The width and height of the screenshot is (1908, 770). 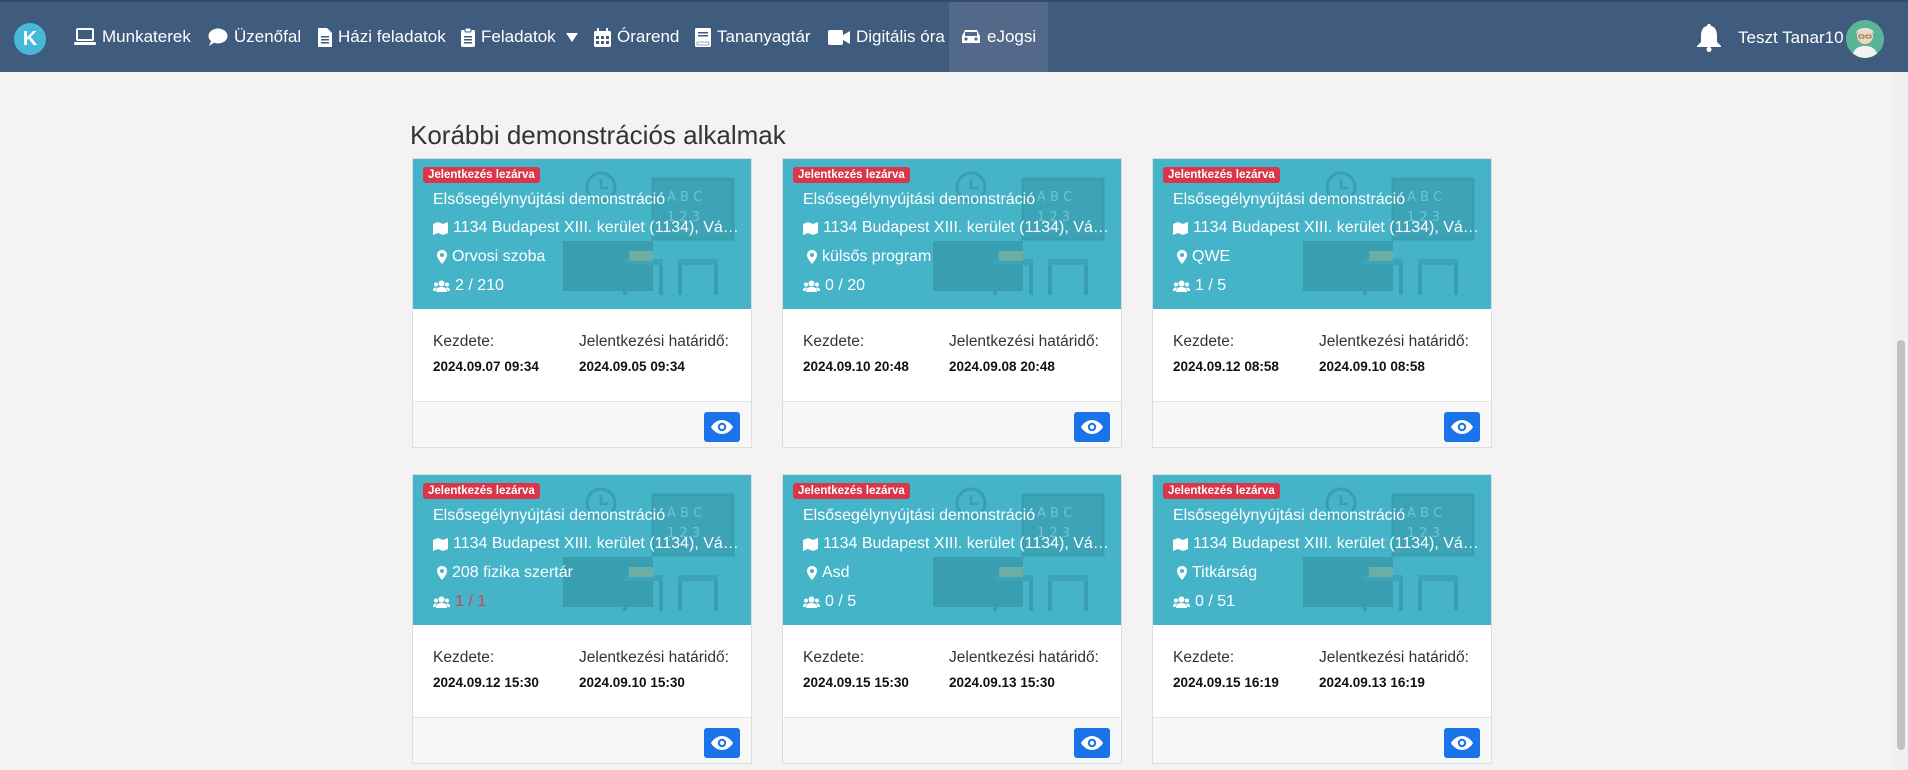 I want to click on card-room: Asd, so click(x=826, y=573).